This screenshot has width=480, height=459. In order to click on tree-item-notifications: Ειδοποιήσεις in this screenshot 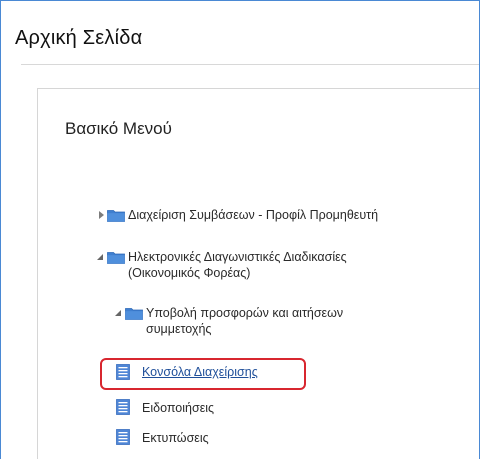, I will do `click(258, 410)`.